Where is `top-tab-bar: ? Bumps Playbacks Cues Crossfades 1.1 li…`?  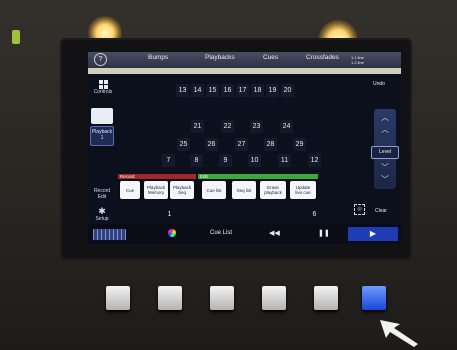
top-tab-bar: ? Bumps Playbacks Cues Crossfades 1.1 li… is located at coordinates (244, 60).